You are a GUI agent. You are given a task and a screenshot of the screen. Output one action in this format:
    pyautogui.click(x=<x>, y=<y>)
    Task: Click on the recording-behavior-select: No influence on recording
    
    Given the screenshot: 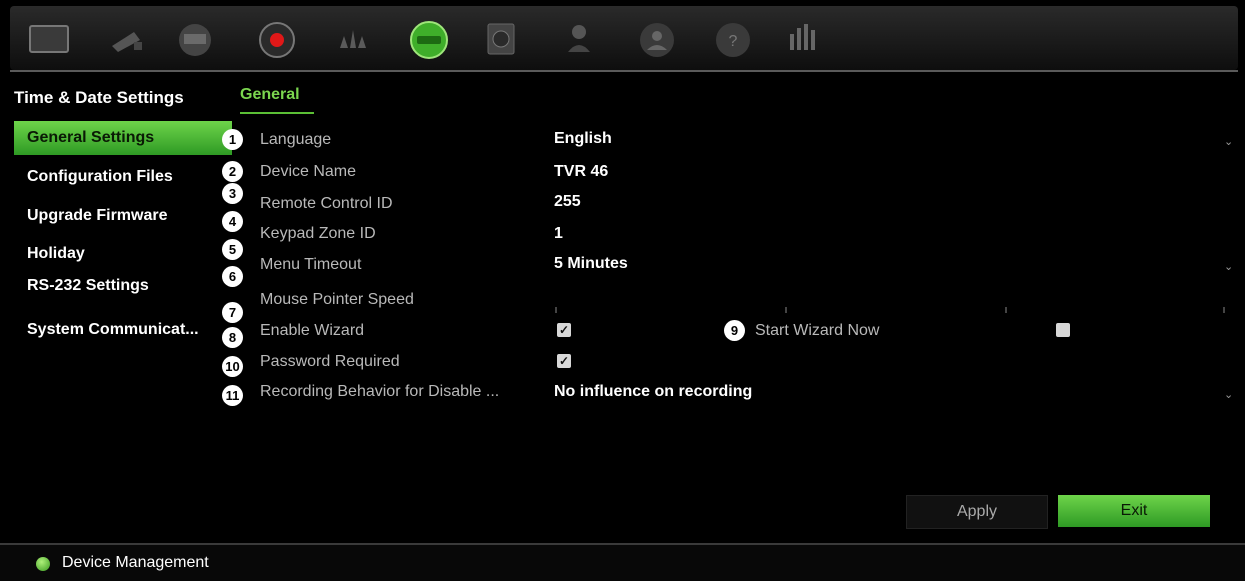 What is the action you would take?
    pyautogui.click(x=653, y=392)
    